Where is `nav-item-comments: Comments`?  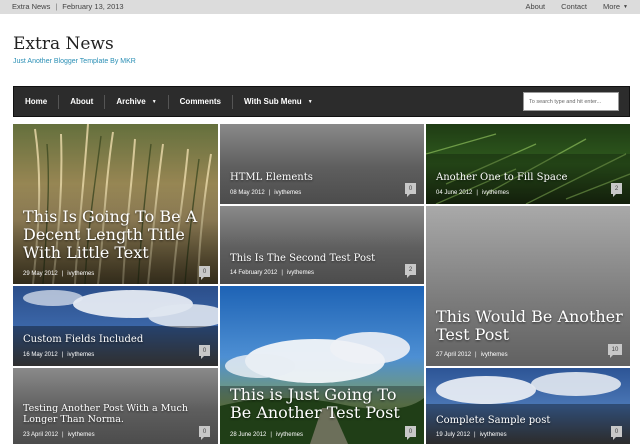
nav-item-comments: Comments is located at coordinates (201, 101).